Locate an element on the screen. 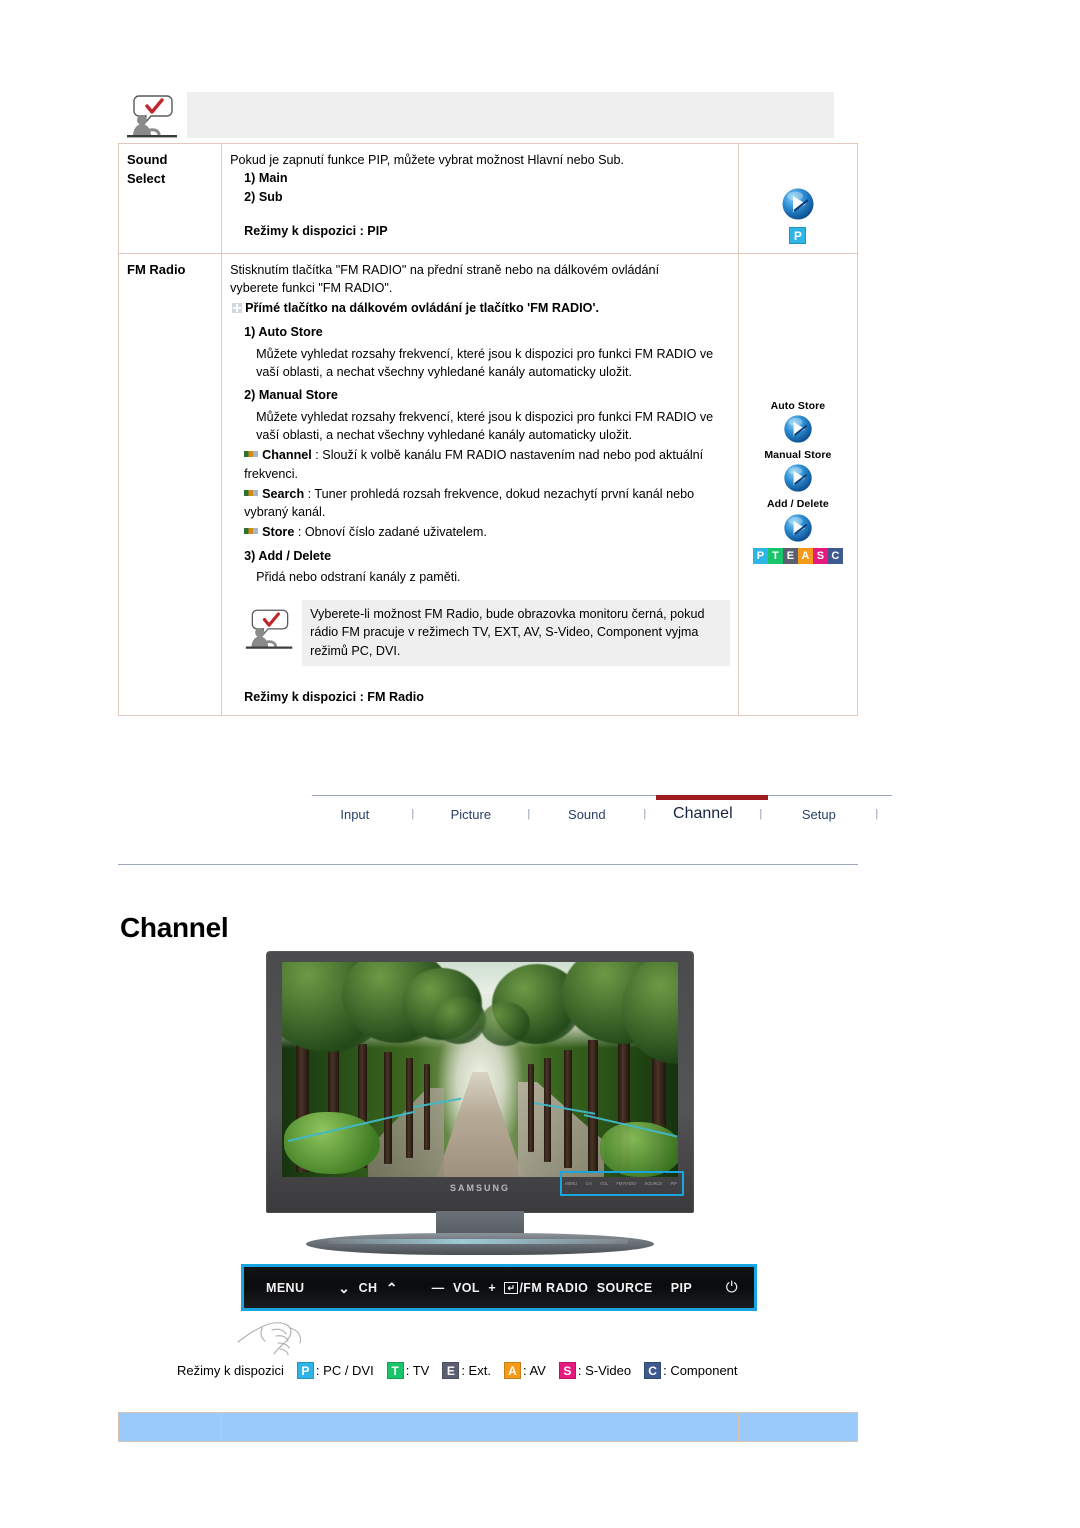 This screenshot has height=1528, width=1080. dash-bullet-icon is located at coordinates (251, 531).